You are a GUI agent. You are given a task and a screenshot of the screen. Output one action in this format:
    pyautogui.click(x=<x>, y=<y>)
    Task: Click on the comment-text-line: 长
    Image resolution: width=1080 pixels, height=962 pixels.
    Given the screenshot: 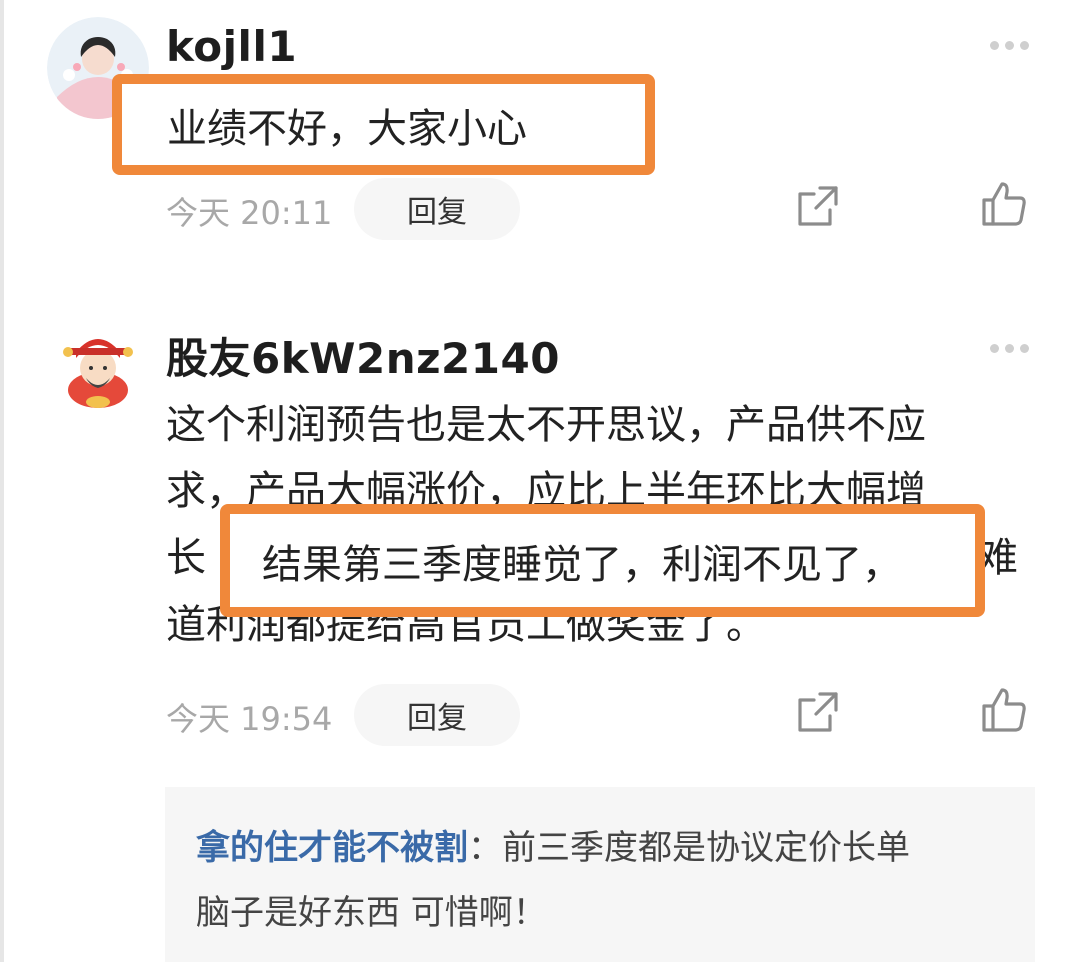 What is the action you would take?
    pyautogui.click(x=186, y=558)
    